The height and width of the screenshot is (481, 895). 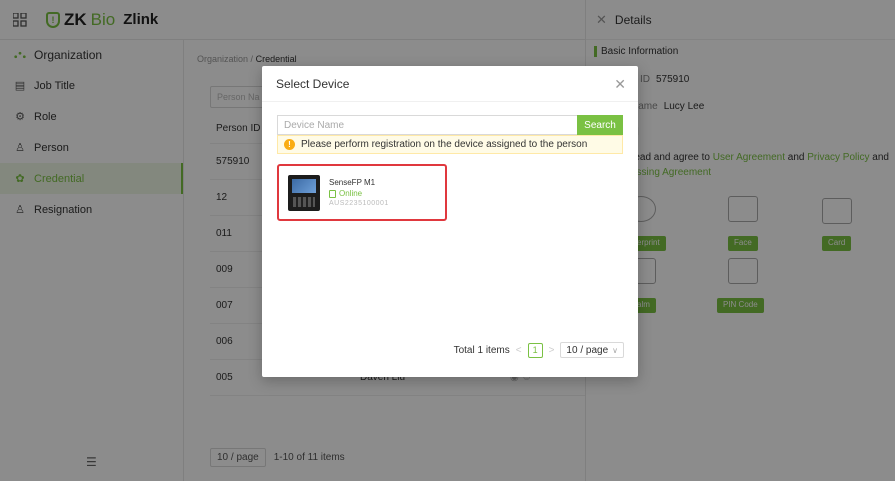 What do you see at coordinates (313, 83) in the screenshot?
I see `modal-title: Select Device` at bounding box center [313, 83].